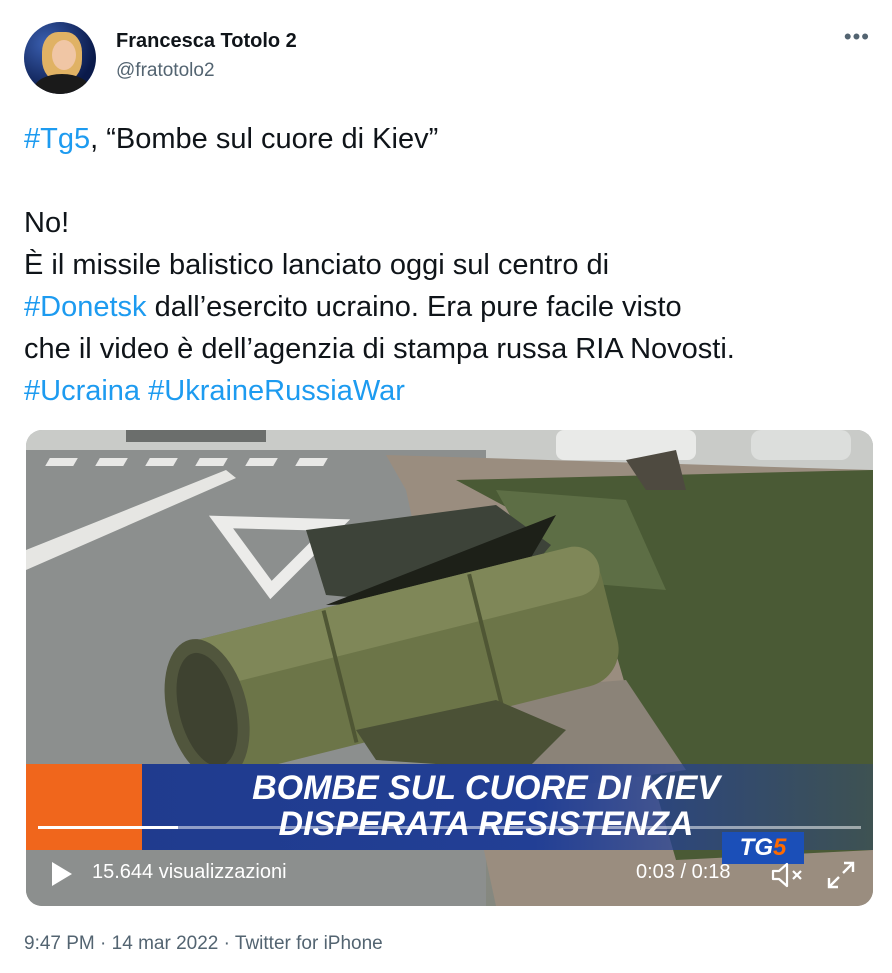 Image resolution: width=892 pixels, height=973 pixels. What do you see at coordinates (165, 943) in the screenshot?
I see `tweet-date: 14 mar 2022` at bounding box center [165, 943].